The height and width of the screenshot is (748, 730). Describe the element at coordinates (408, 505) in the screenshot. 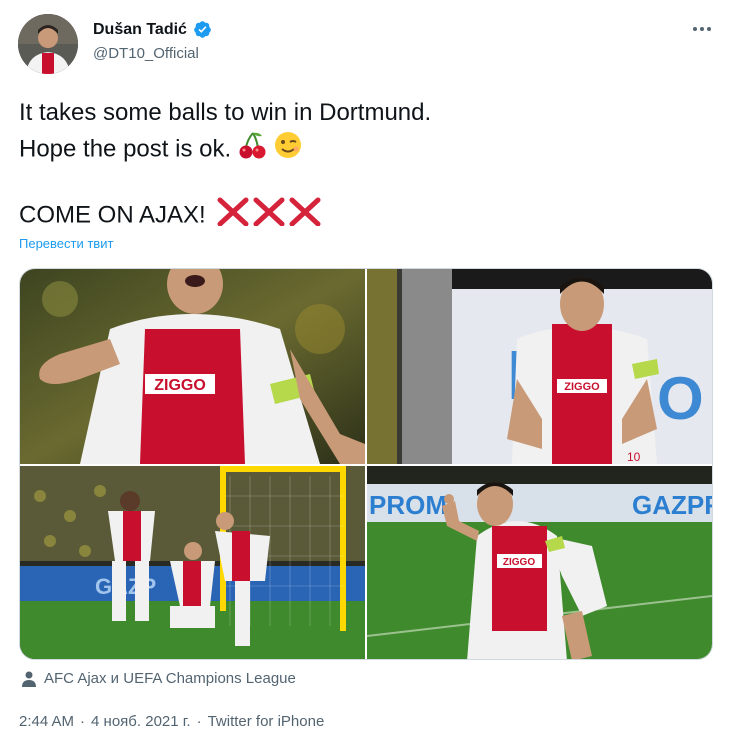

I see `svg-text: PROM` at that location.